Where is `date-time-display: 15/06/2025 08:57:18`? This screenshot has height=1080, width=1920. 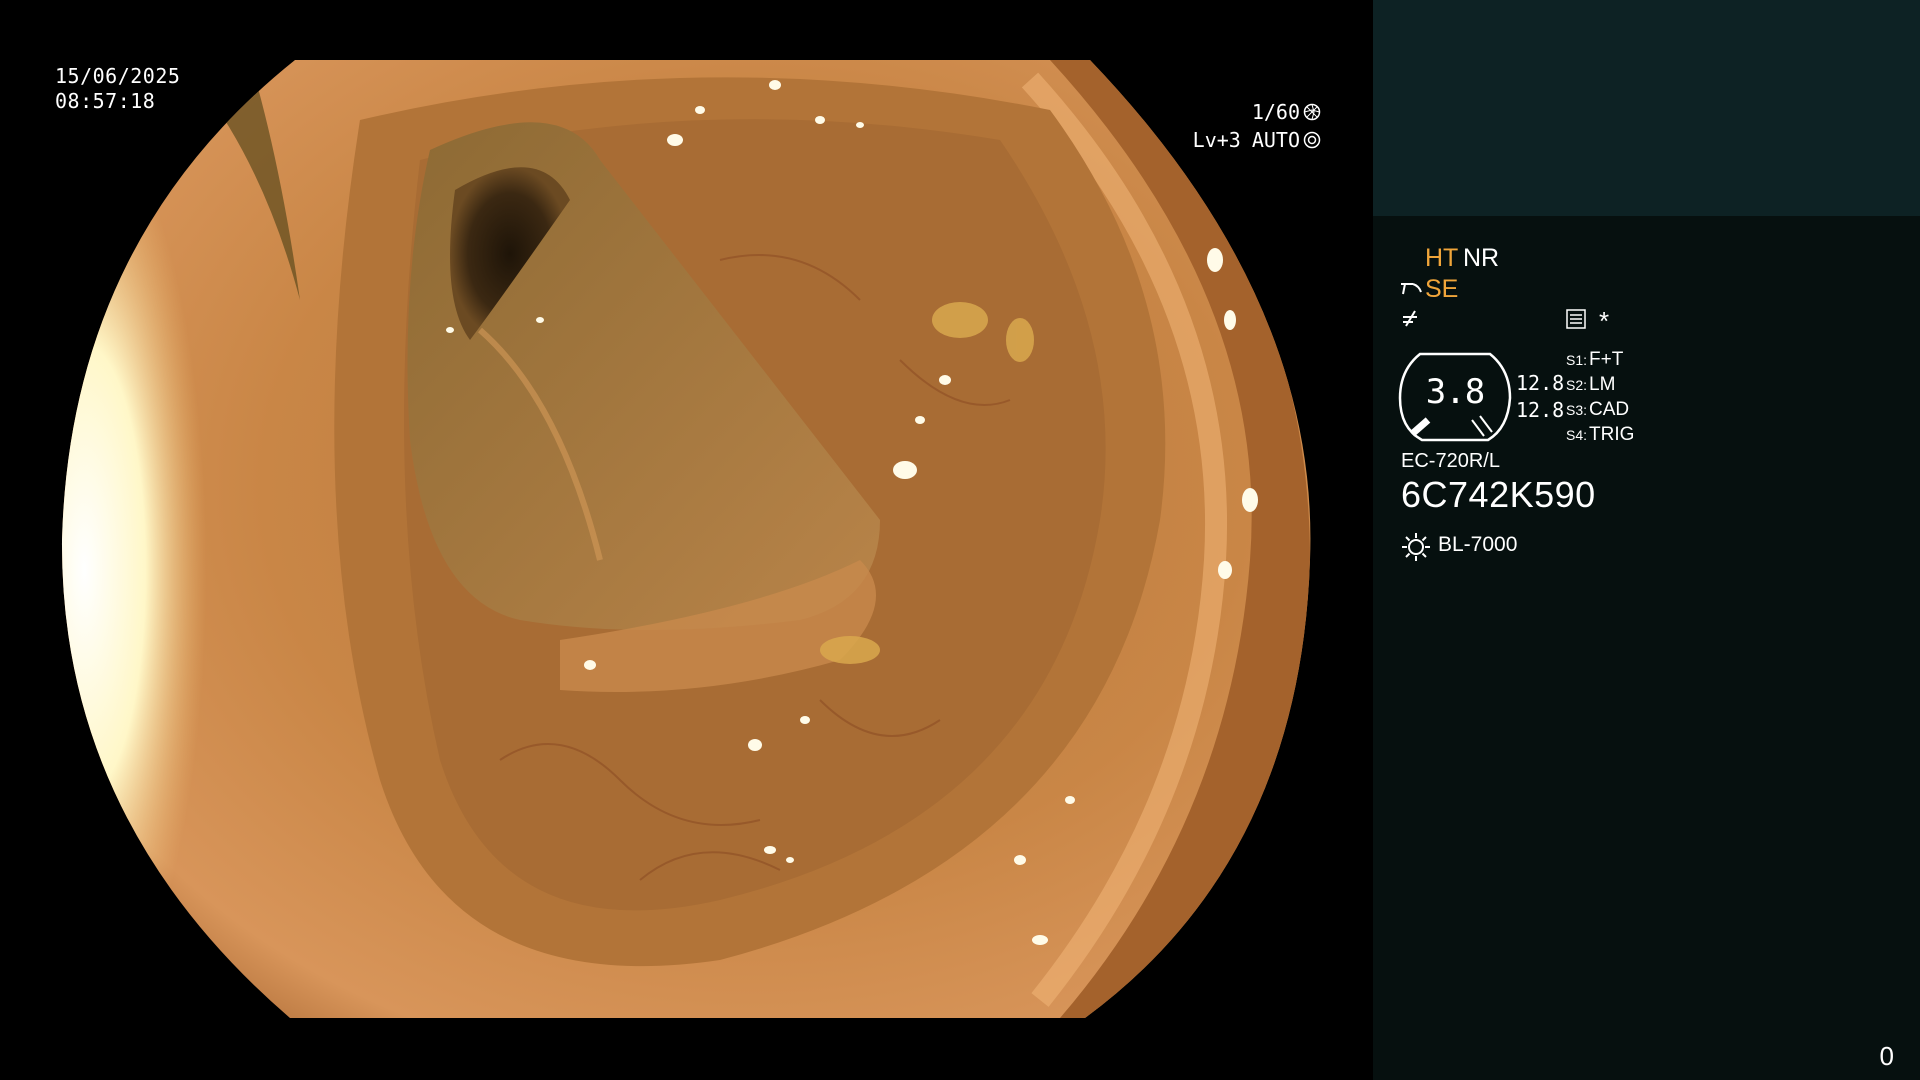 date-time-display: 15/06/2025 08:57:18 is located at coordinates (117, 89).